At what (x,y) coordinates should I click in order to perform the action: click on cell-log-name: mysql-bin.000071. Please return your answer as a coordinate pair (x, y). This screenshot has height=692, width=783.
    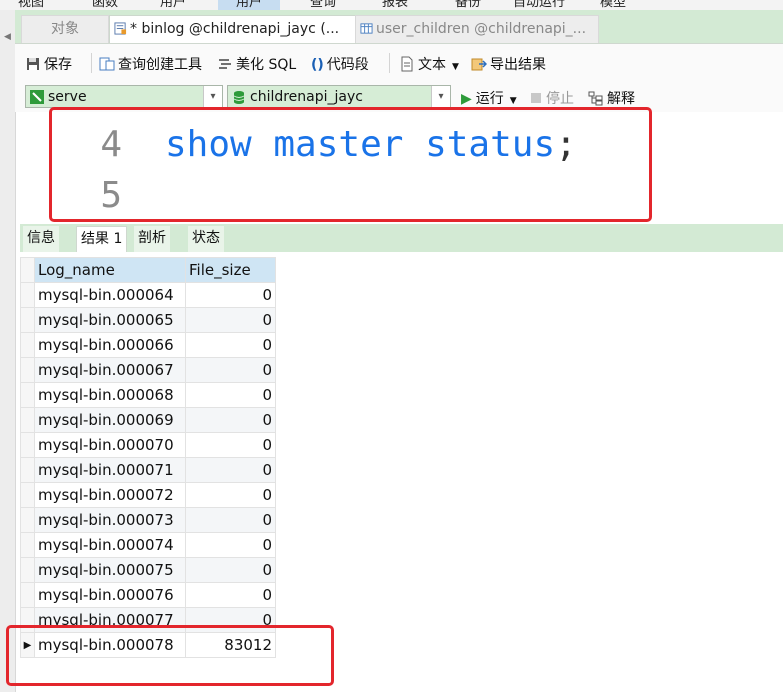
    Looking at the image, I should click on (110, 470).